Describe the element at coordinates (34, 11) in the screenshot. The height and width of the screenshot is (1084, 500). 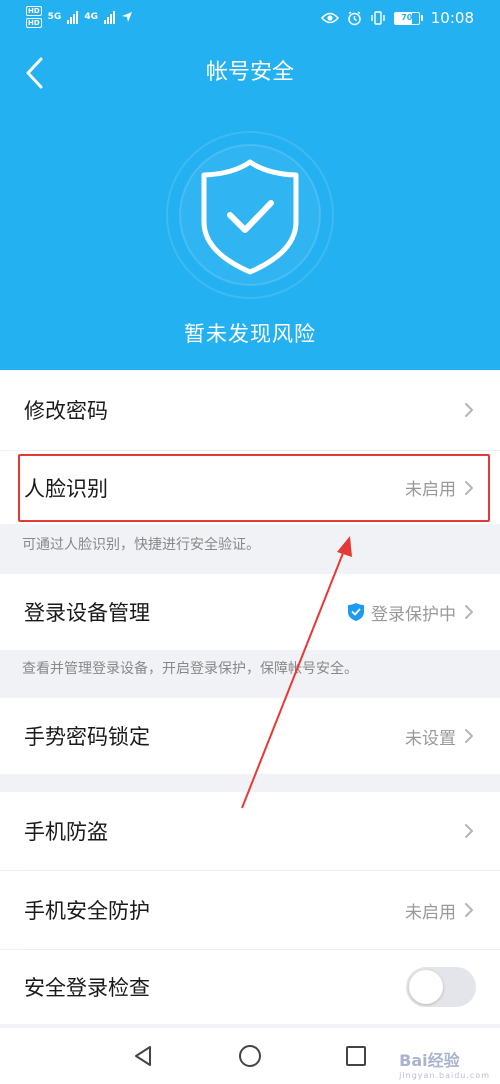
I see `hd-badge-top: HD` at that location.